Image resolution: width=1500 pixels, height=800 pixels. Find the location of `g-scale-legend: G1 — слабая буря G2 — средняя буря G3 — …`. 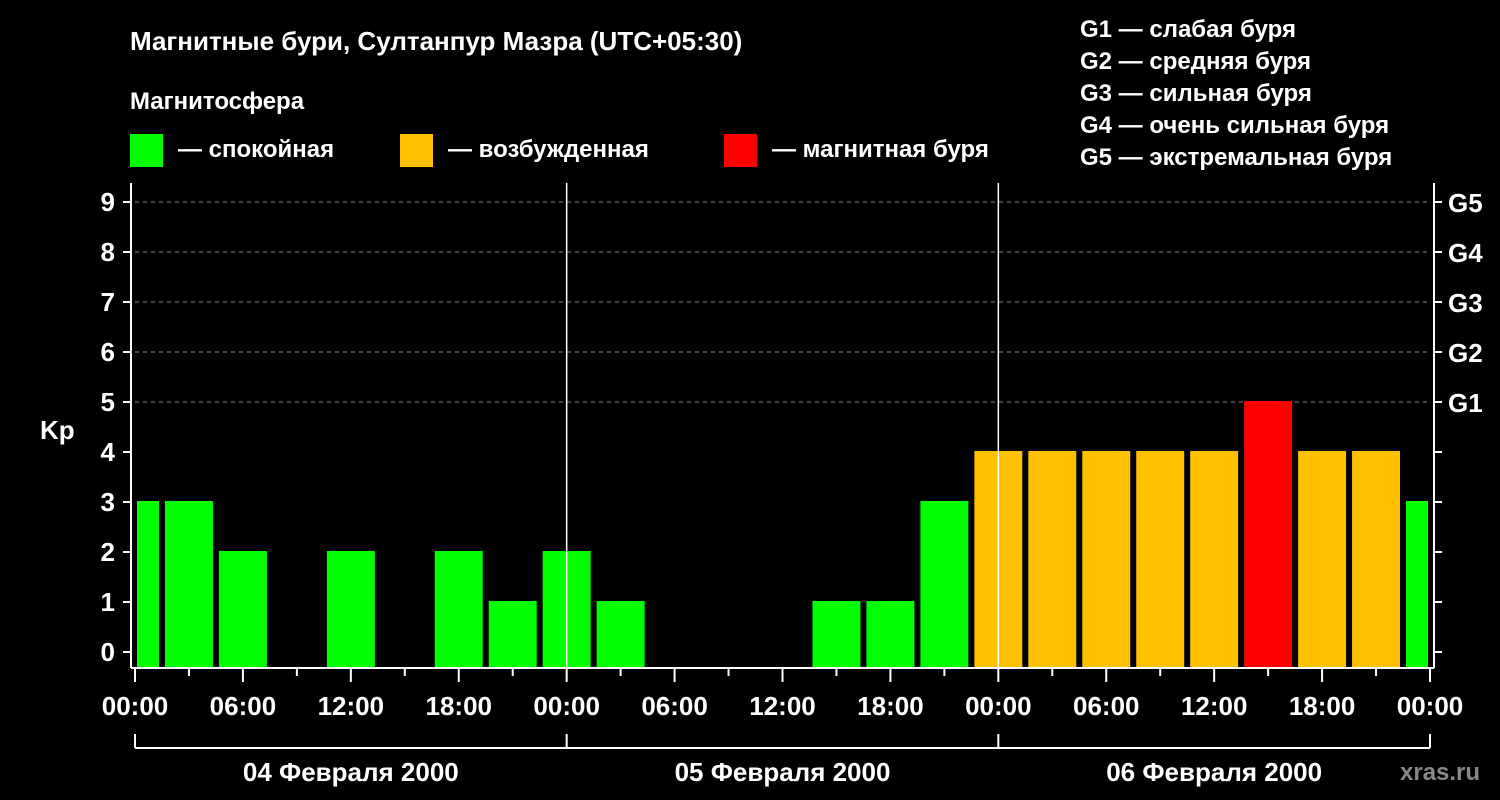

g-scale-legend: G1 — слабая буря G2 — средняя буря G3 — … is located at coordinates (1236, 93).